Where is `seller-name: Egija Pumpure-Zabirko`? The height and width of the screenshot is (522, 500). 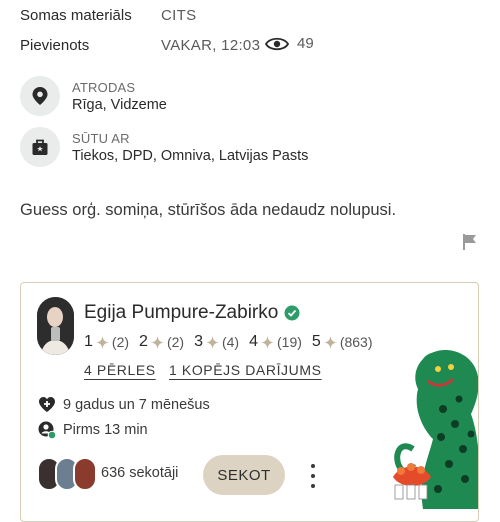
seller-name: Egija Pumpure-Zabirko is located at coordinates (181, 313).